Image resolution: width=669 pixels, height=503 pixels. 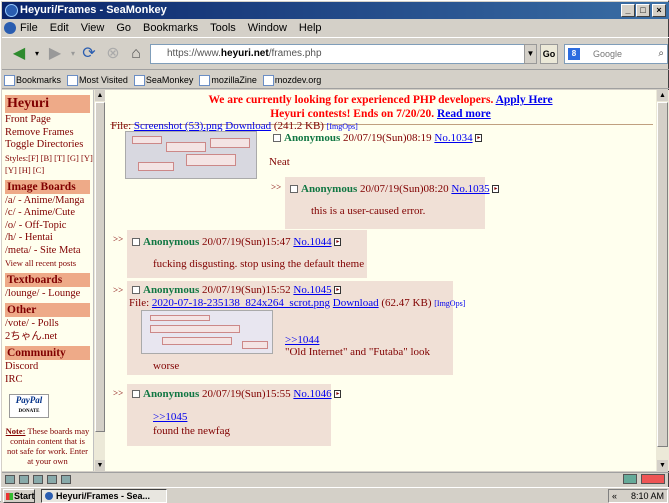 What do you see at coordinates (55, 54) in the screenshot?
I see `forward-arrow-icon: ▶` at bounding box center [55, 54].